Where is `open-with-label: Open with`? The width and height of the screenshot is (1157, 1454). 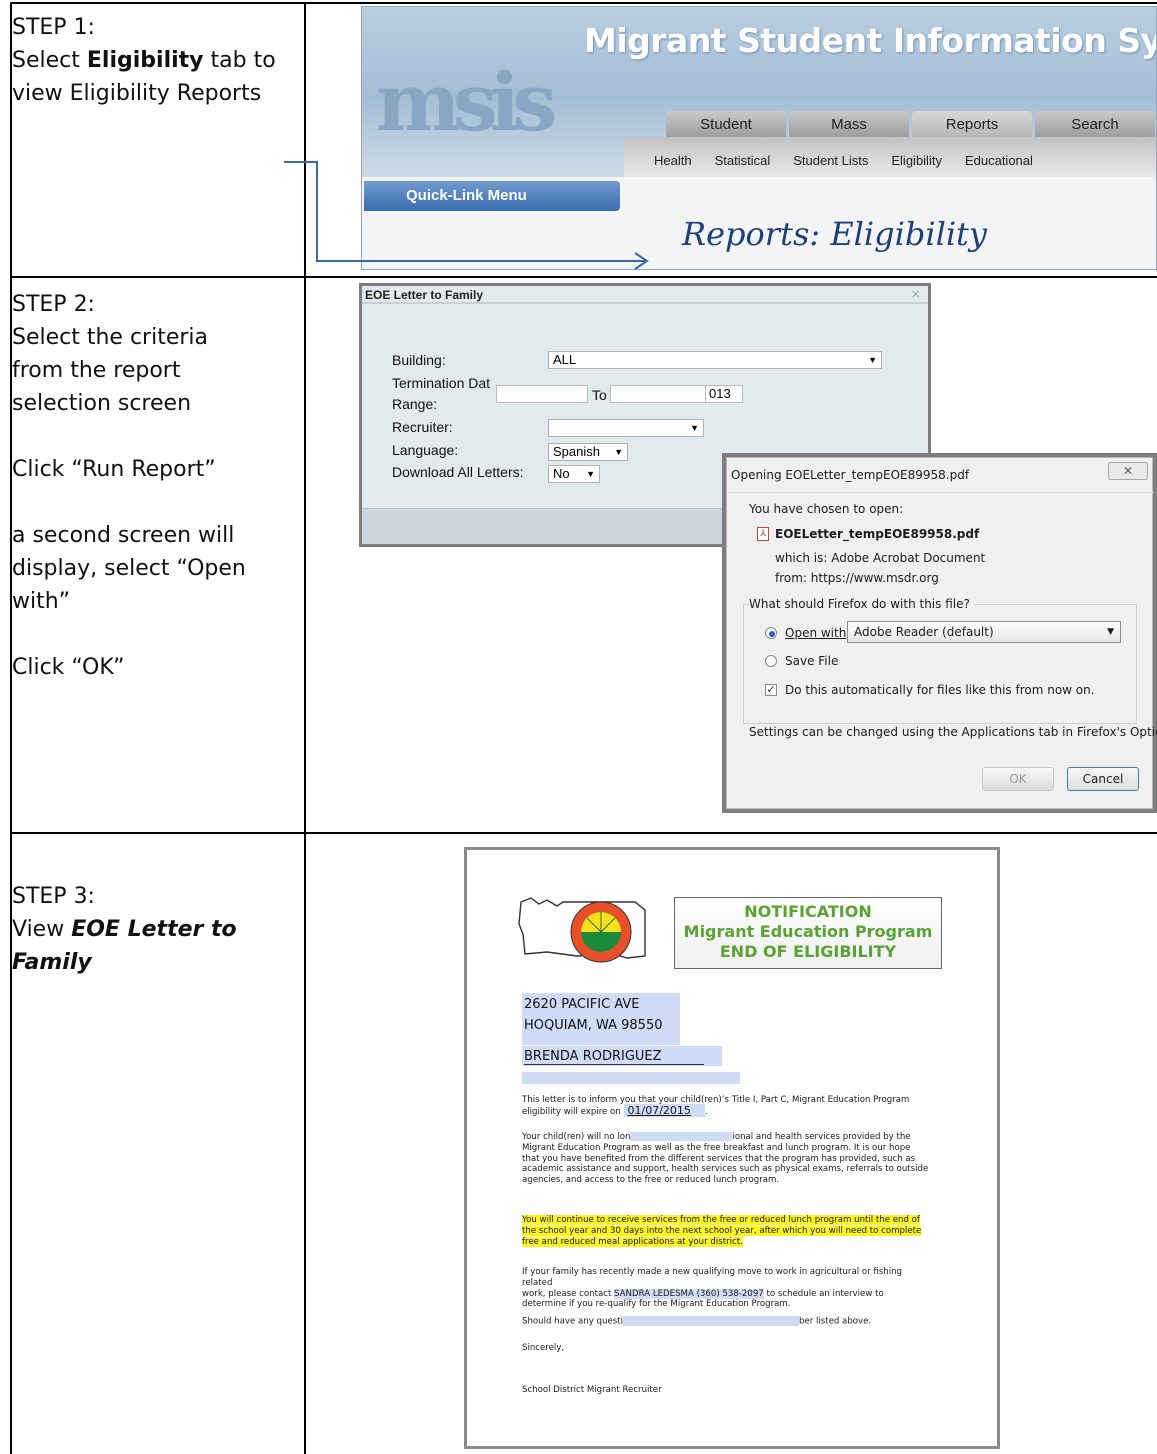
open-with-label: Open with is located at coordinates (815, 633).